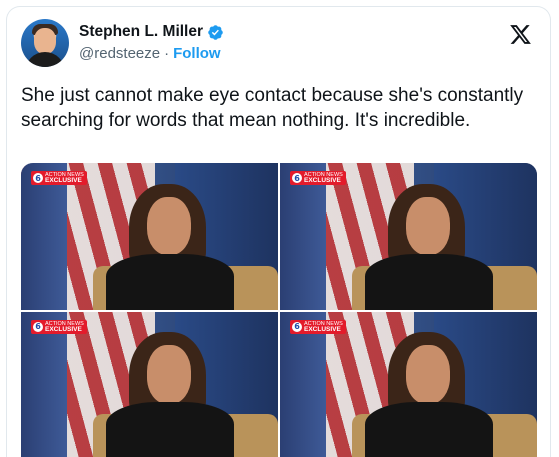  What do you see at coordinates (197, 53) in the screenshot?
I see `follow-button: Follow` at bounding box center [197, 53].